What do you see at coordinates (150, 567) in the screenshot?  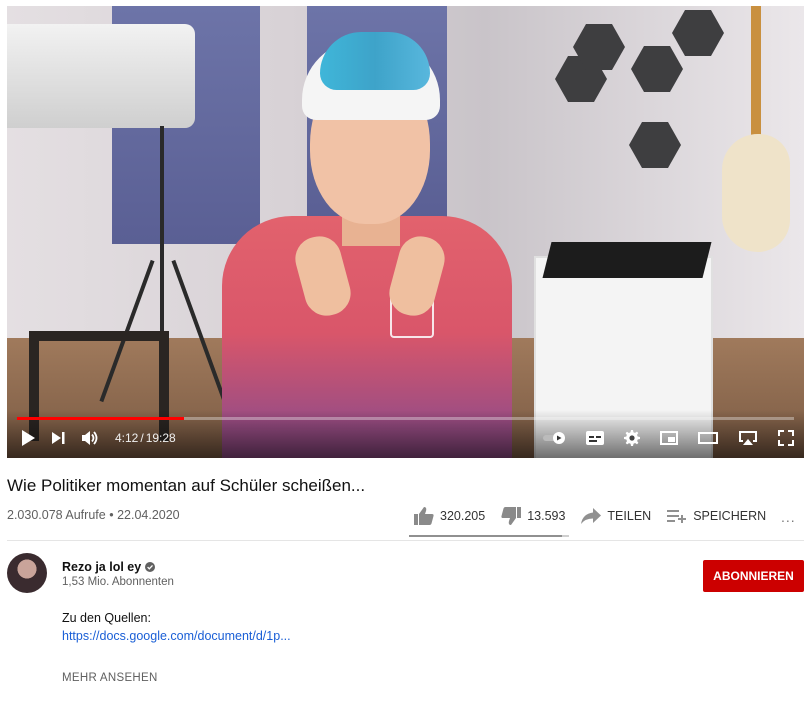 I see `verified-check-icon` at bounding box center [150, 567].